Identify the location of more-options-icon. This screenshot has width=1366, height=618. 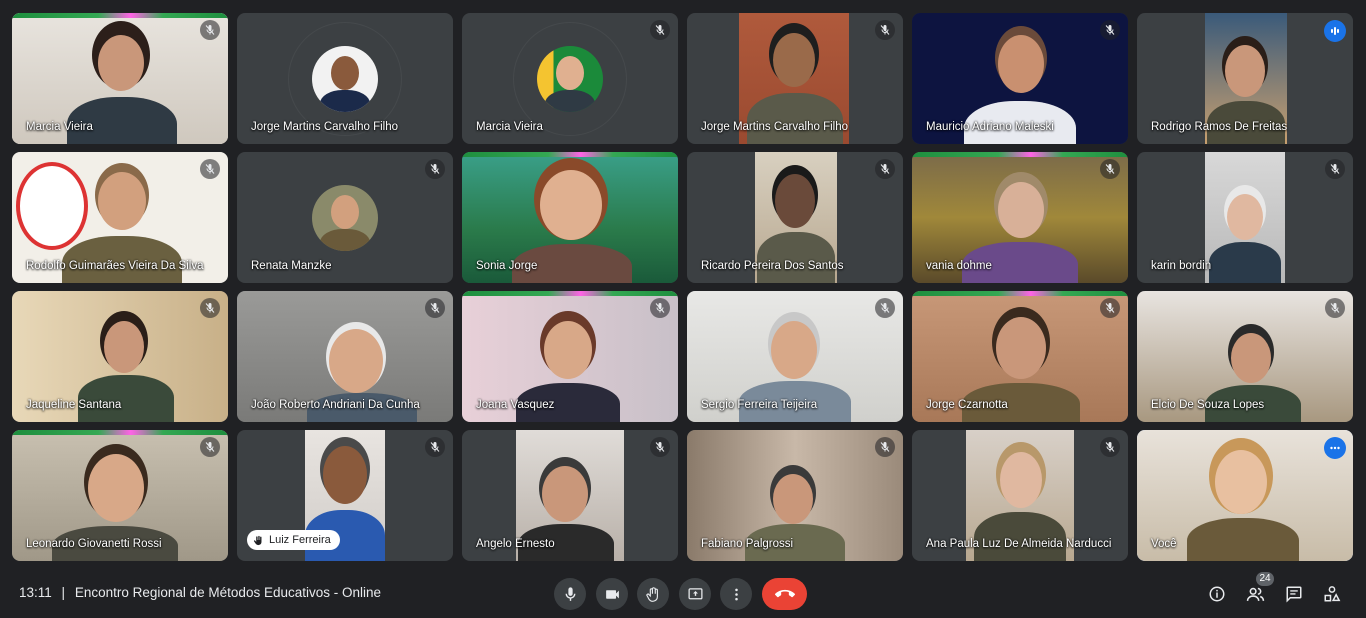
(1335, 448).